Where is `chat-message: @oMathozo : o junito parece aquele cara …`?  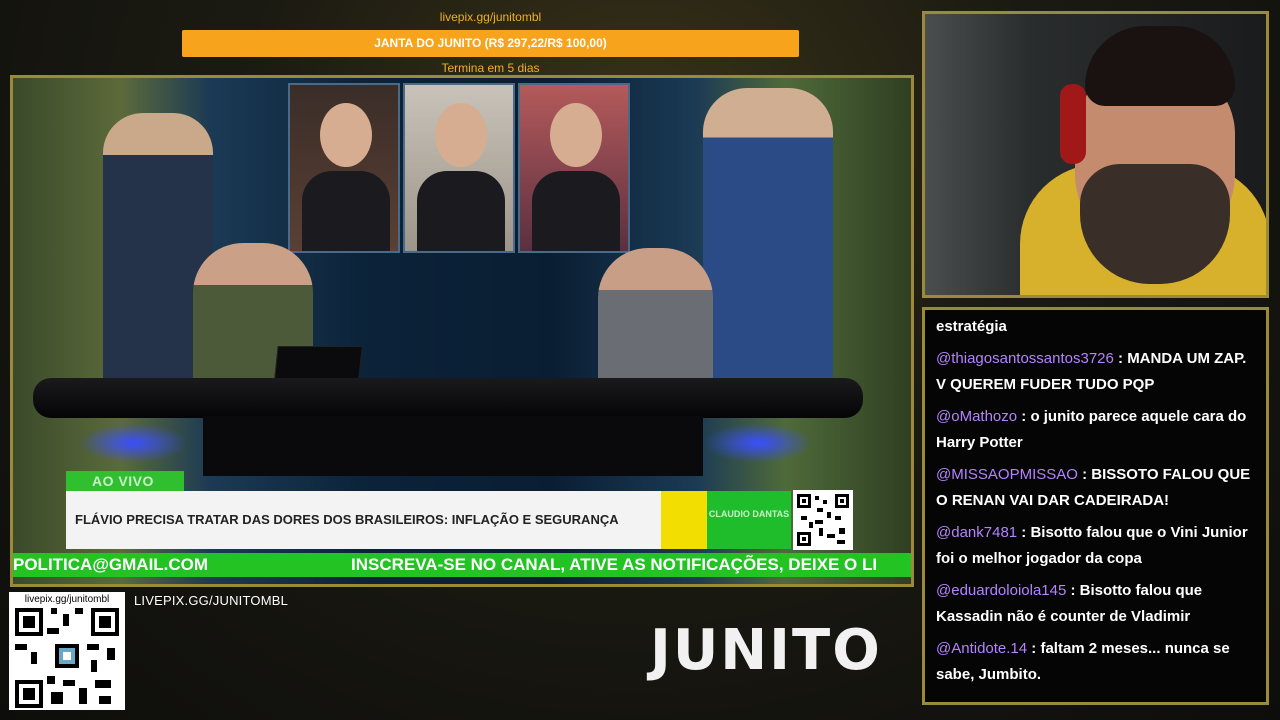
chat-message: @oMathozo : o junito parece aquele cara … is located at coordinates (1096, 430).